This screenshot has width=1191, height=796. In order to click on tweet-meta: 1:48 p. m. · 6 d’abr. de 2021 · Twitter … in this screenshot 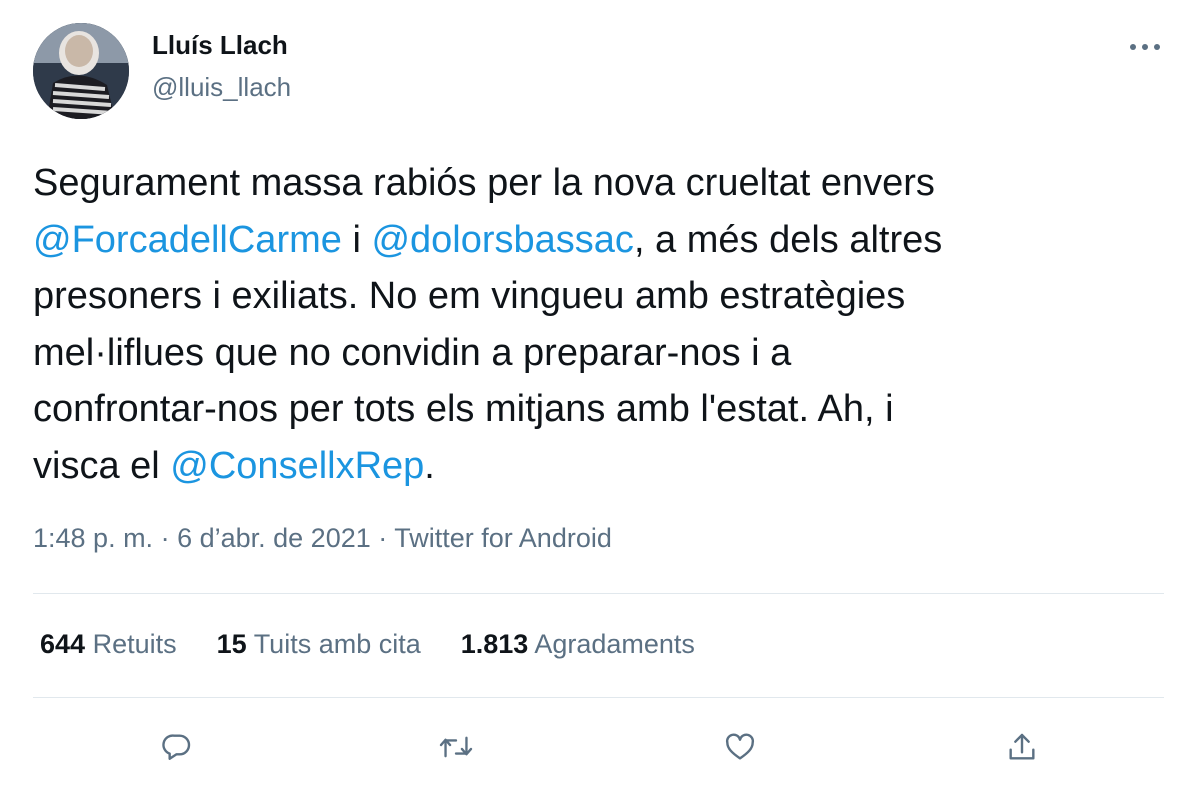, I will do `click(322, 538)`.